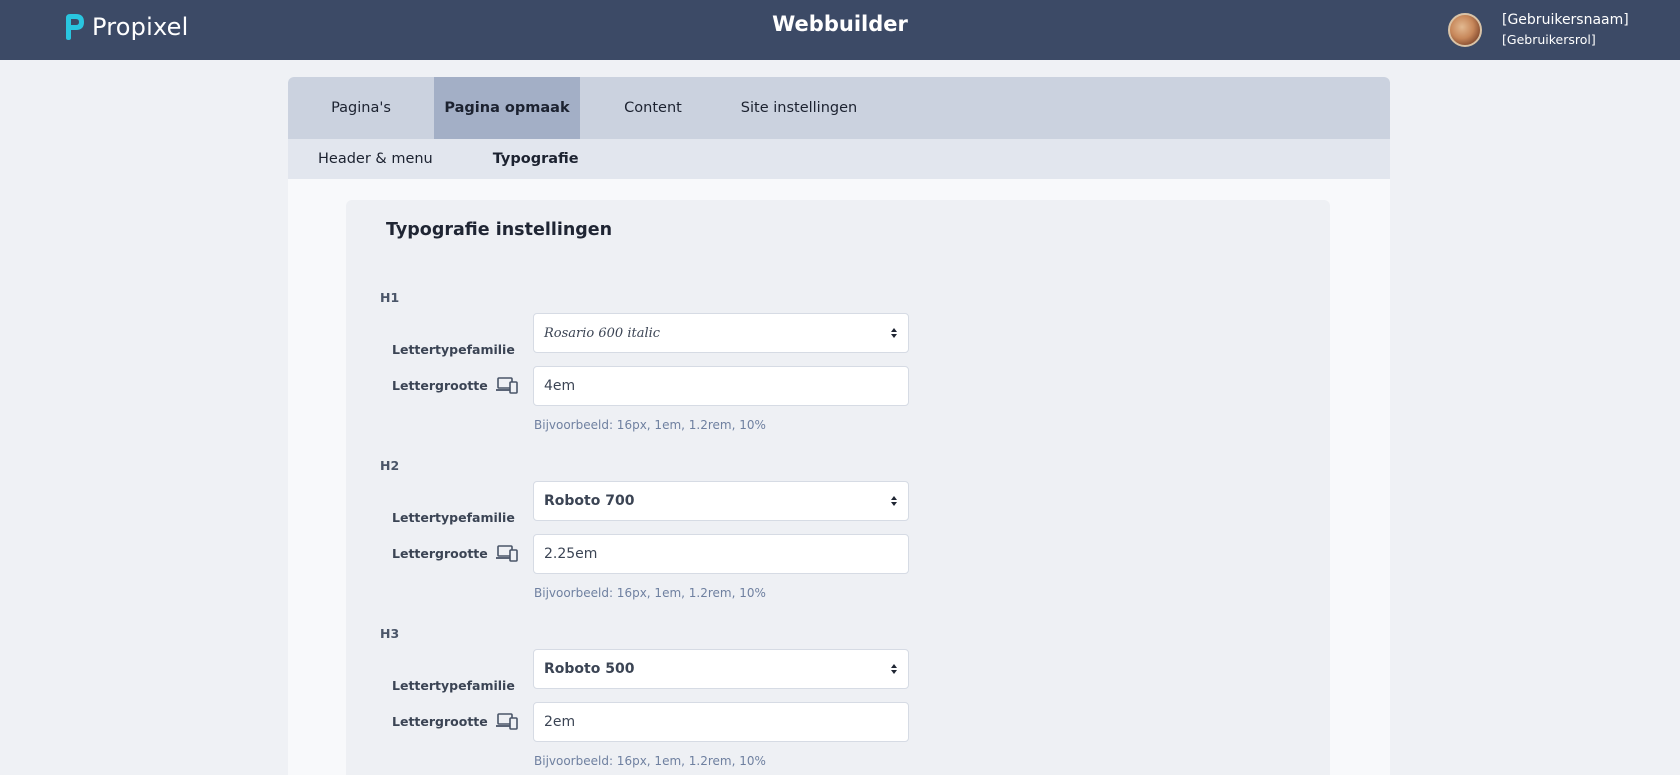  I want to click on font-family-value: Roboto 500, so click(589, 669).